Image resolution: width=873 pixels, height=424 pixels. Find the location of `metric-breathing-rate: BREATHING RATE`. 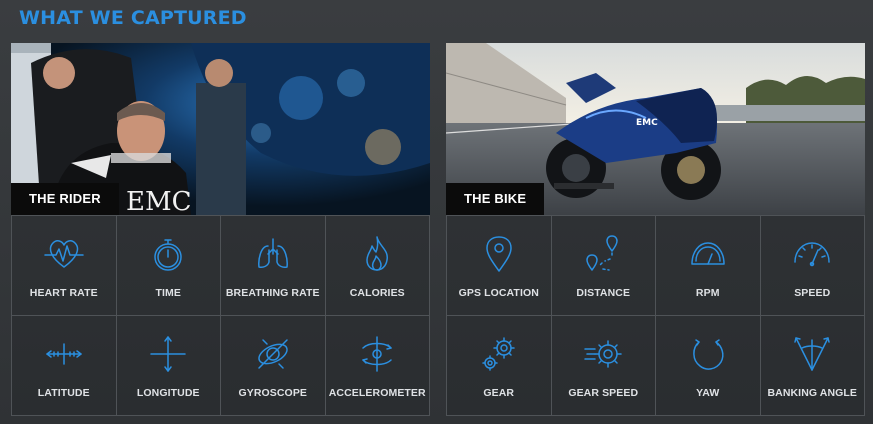

metric-breathing-rate: BREATHING RATE is located at coordinates (273, 266).